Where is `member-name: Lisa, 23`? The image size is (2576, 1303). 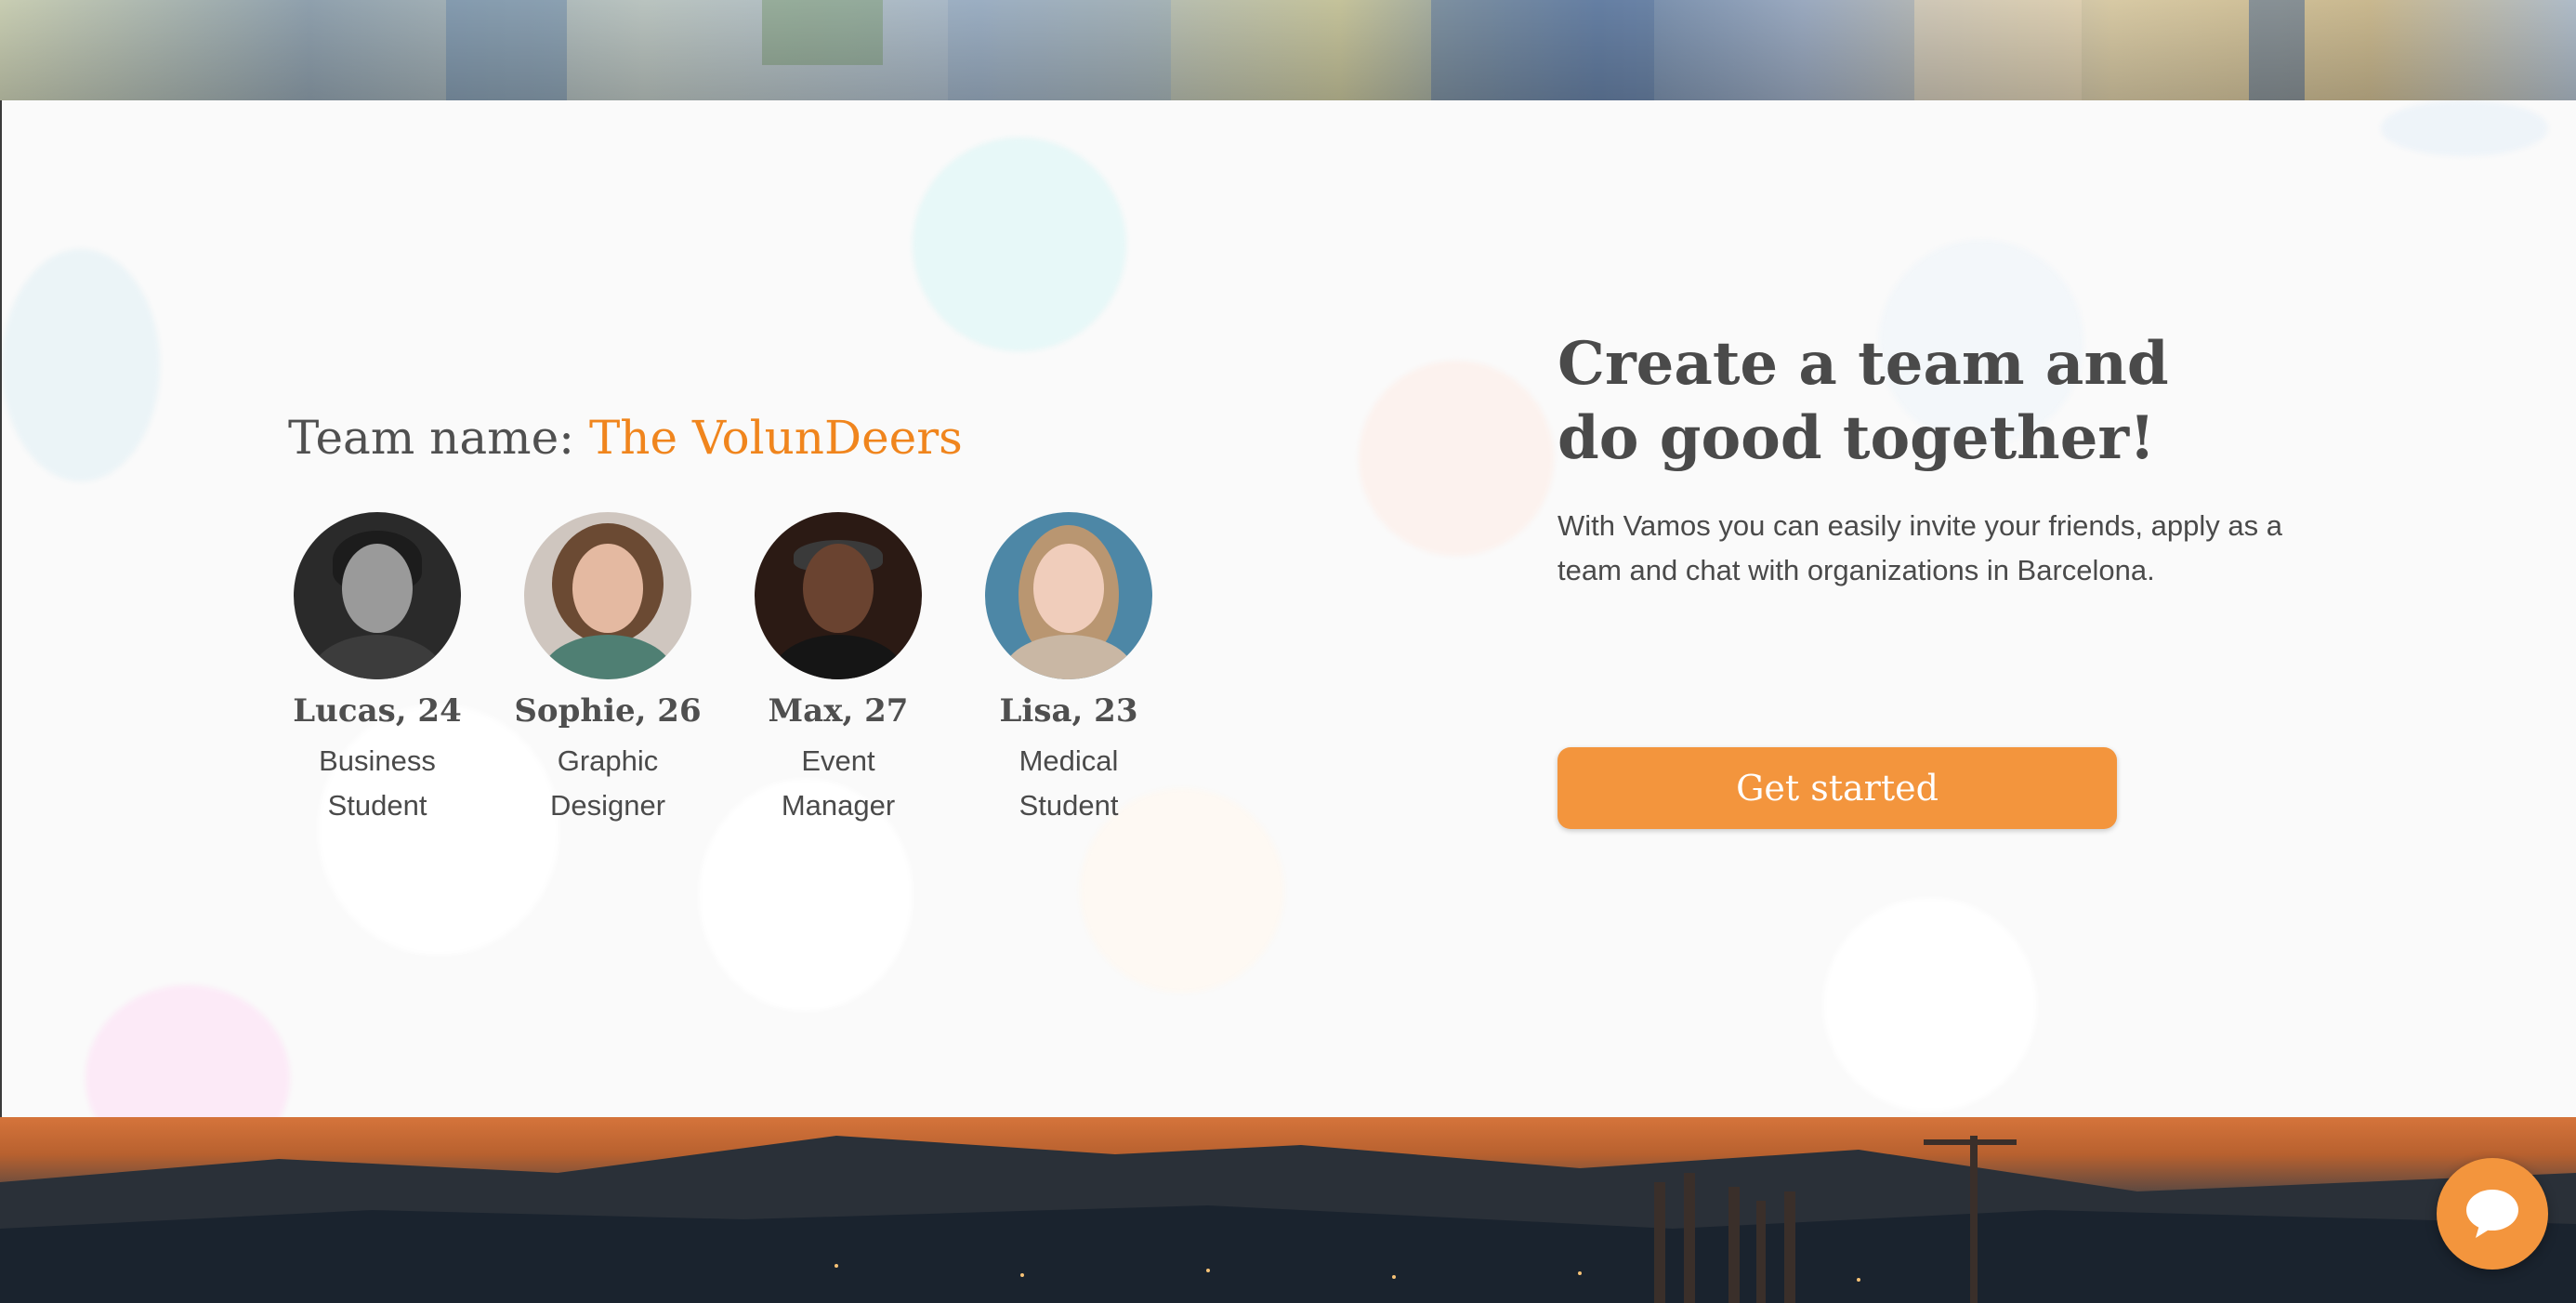 member-name: Lisa, 23 is located at coordinates (1068, 711).